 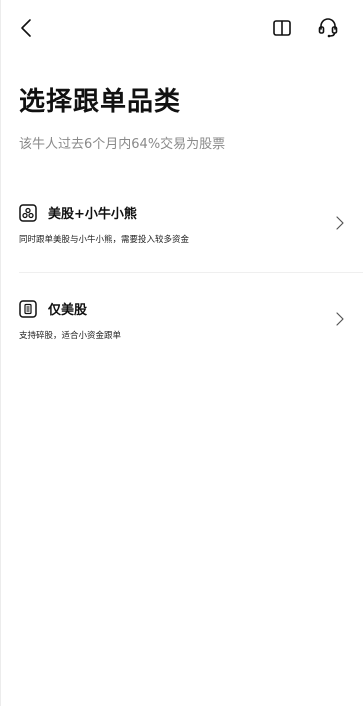 What do you see at coordinates (92, 214) in the screenshot?
I see `option-title: 美股+小牛小熊` at bounding box center [92, 214].